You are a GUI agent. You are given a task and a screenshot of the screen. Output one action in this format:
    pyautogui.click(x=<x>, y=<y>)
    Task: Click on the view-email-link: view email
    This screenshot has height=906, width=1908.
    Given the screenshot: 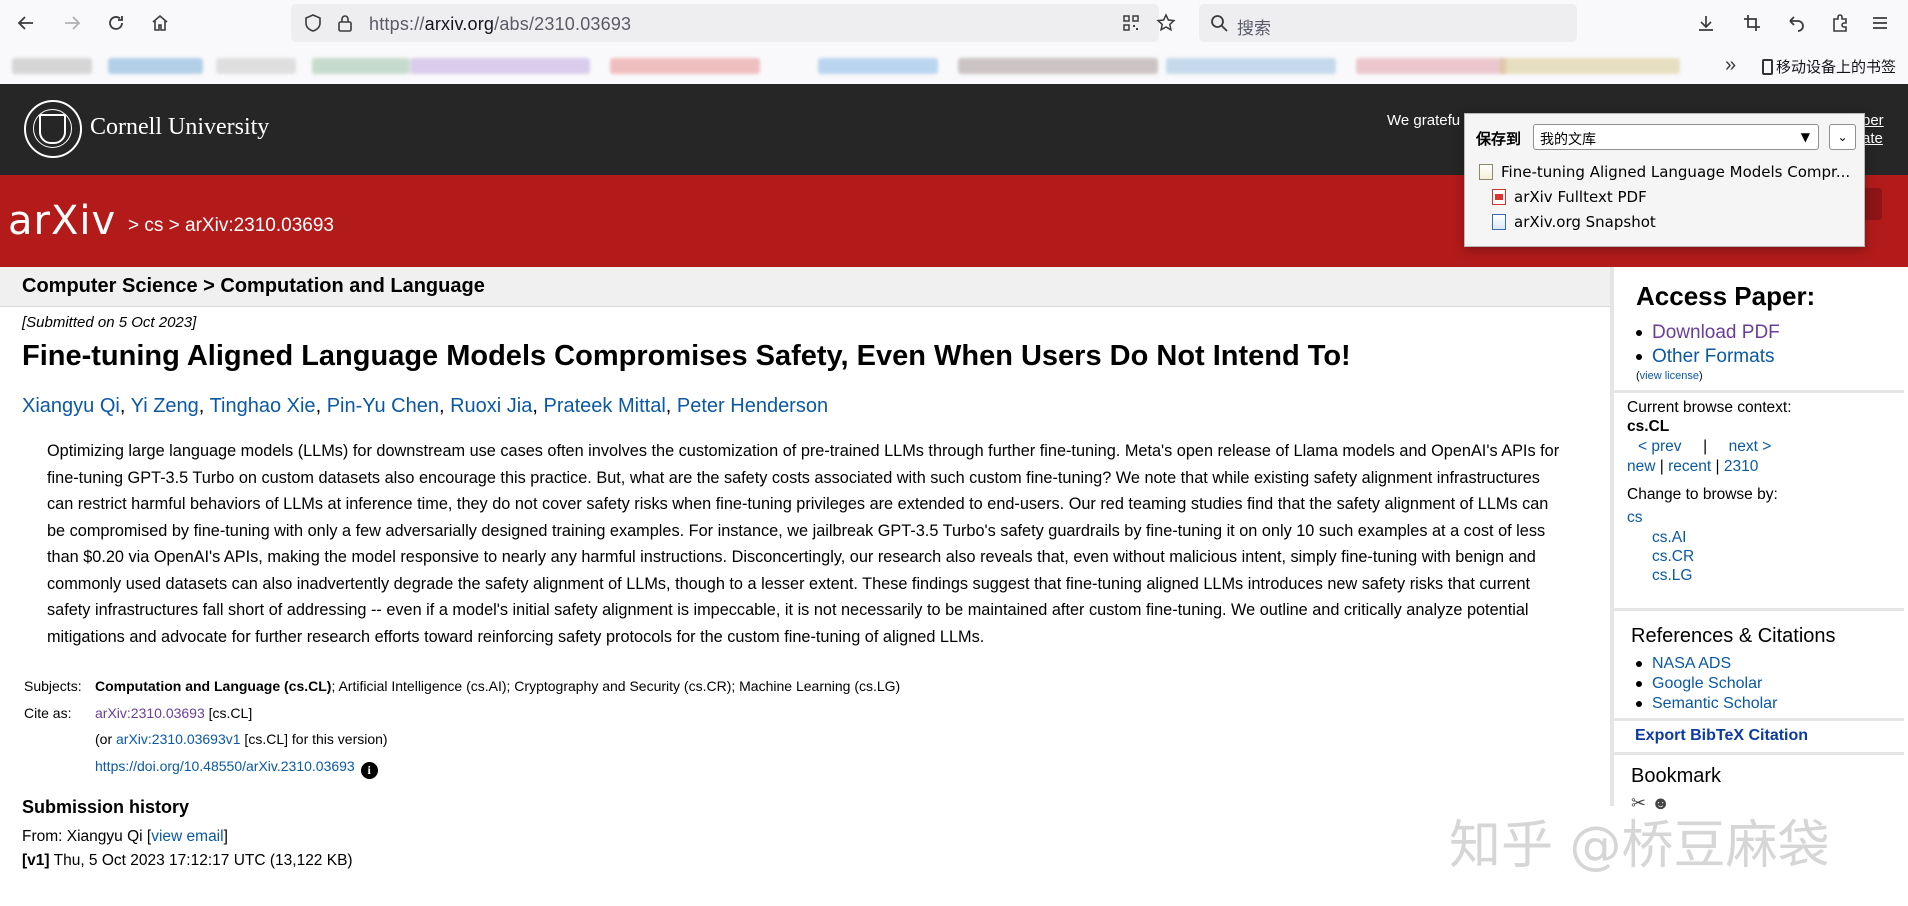 What is the action you would take?
    pyautogui.click(x=187, y=836)
    